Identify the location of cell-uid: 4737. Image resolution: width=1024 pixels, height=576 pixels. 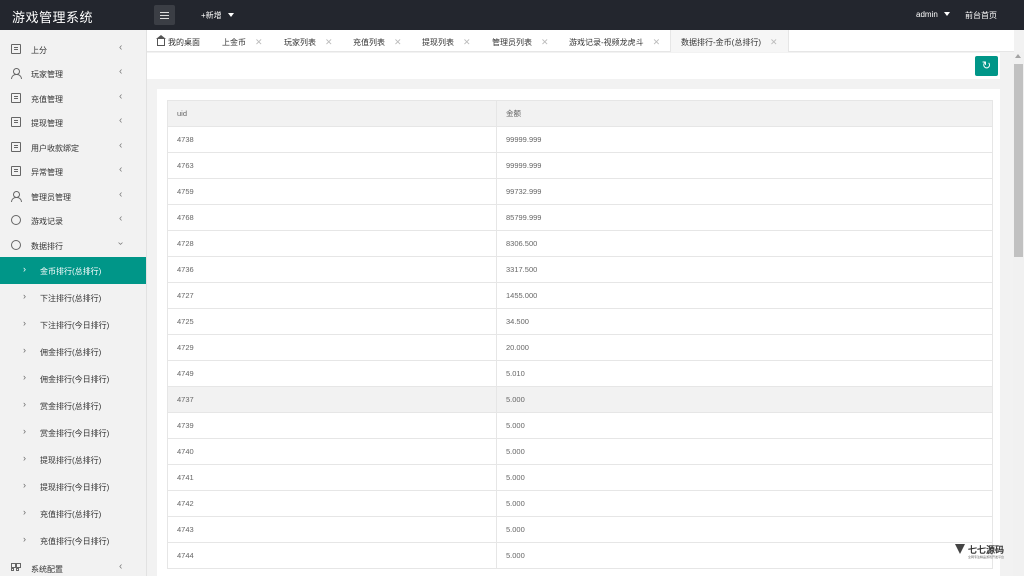
(332, 399).